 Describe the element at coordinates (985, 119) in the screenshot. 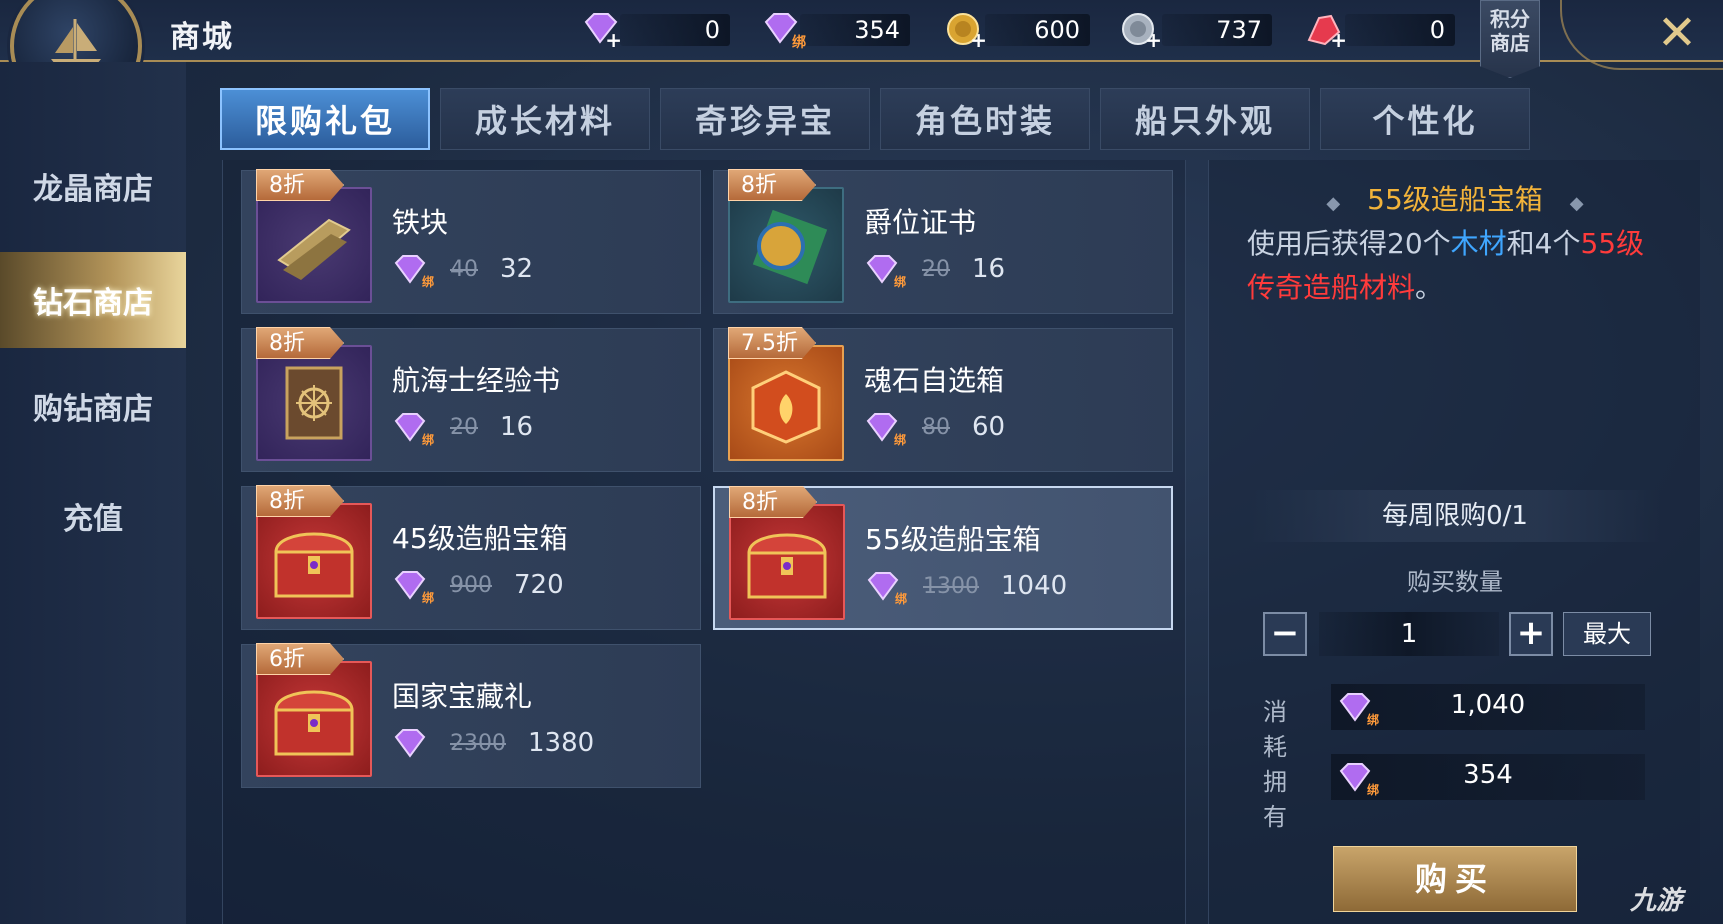

I see `tab-character-fashion: 角色时装` at that location.